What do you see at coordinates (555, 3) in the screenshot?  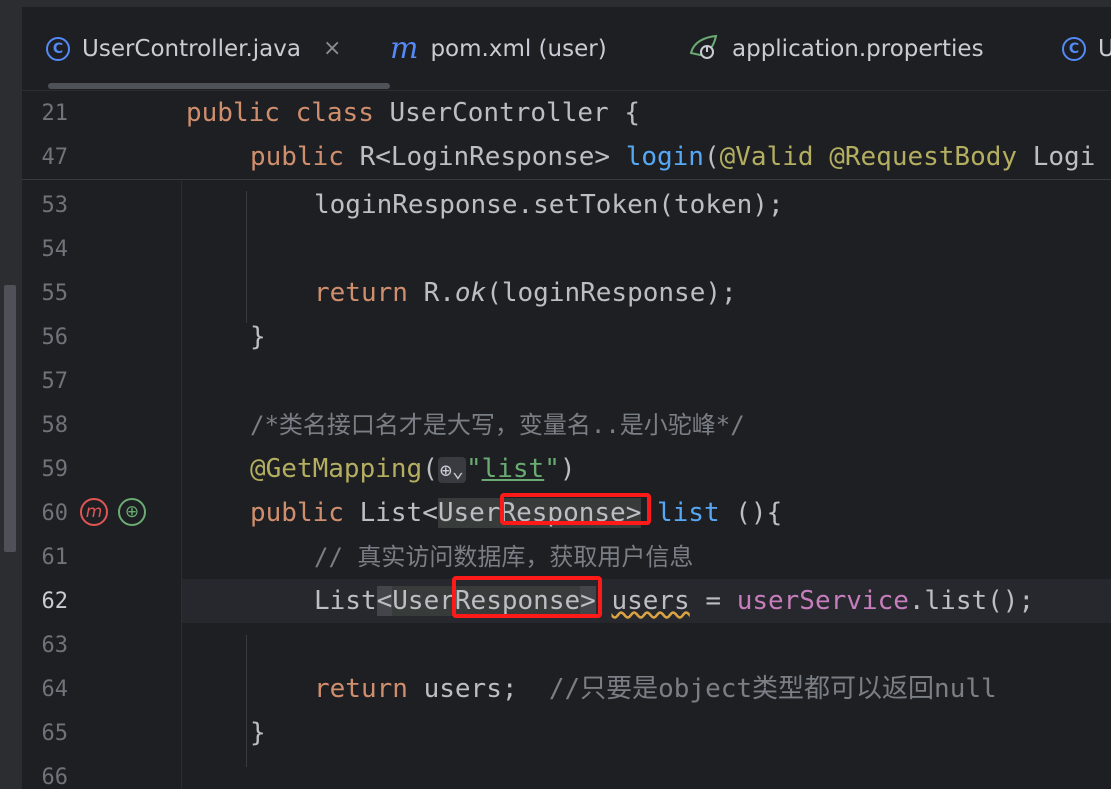 I see `title-strip` at bounding box center [555, 3].